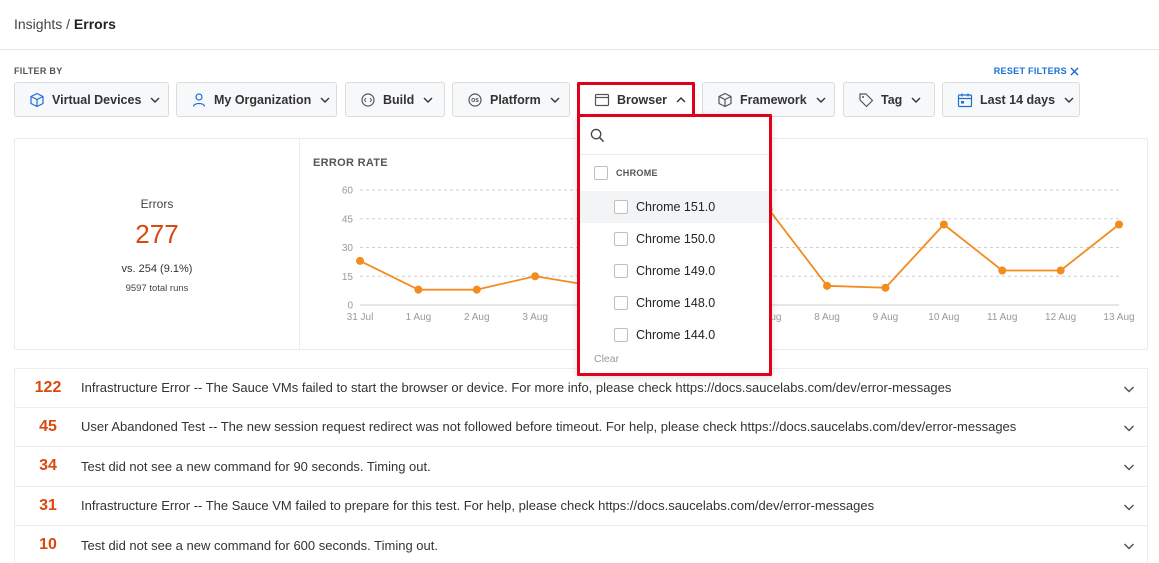  I want to click on tag-icon, so click(866, 100).